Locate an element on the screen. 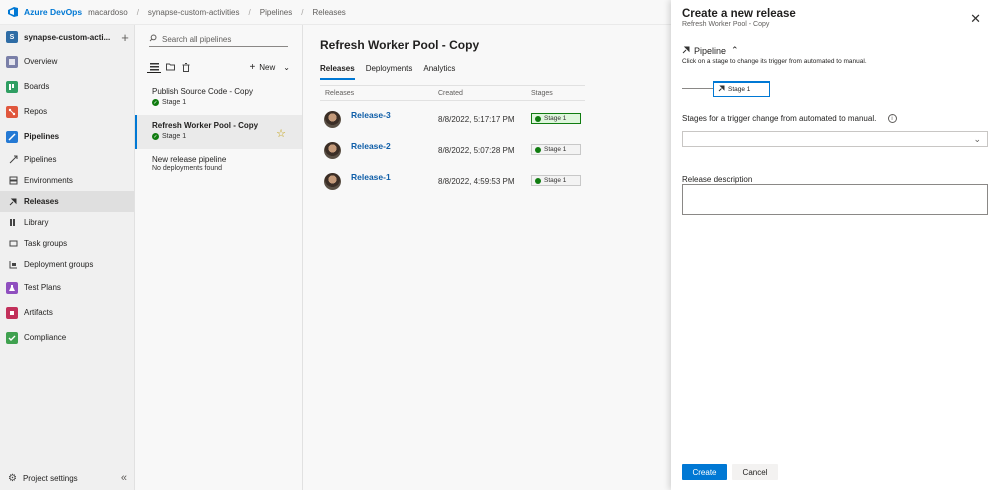 This screenshot has width=999, height=490. artifacts-icon is located at coordinates (12, 312).